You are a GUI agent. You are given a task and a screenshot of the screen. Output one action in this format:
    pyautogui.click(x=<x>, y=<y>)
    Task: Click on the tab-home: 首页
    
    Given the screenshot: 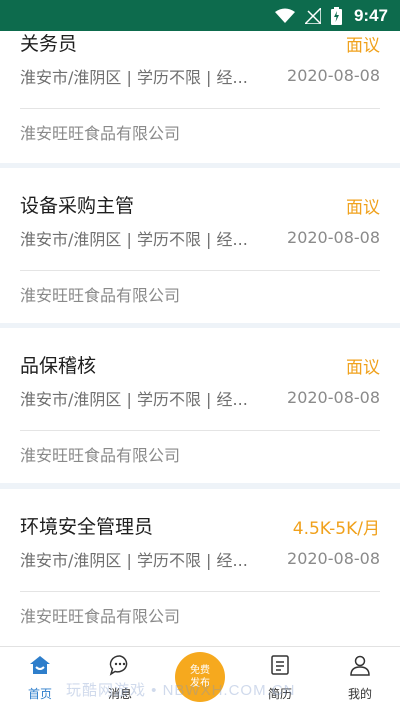 What is the action you would take?
    pyautogui.click(x=40, y=679)
    